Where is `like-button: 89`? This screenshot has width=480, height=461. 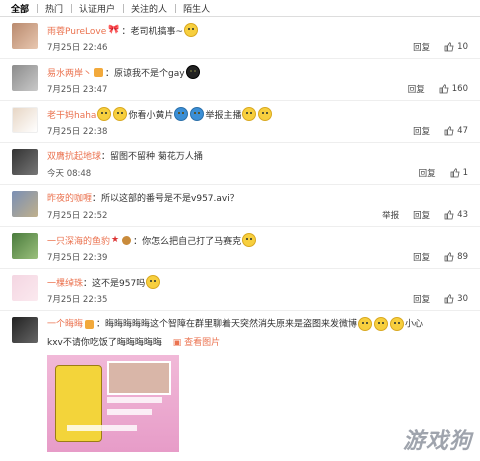 like-button: 89 is located at coordinates (456, 257).